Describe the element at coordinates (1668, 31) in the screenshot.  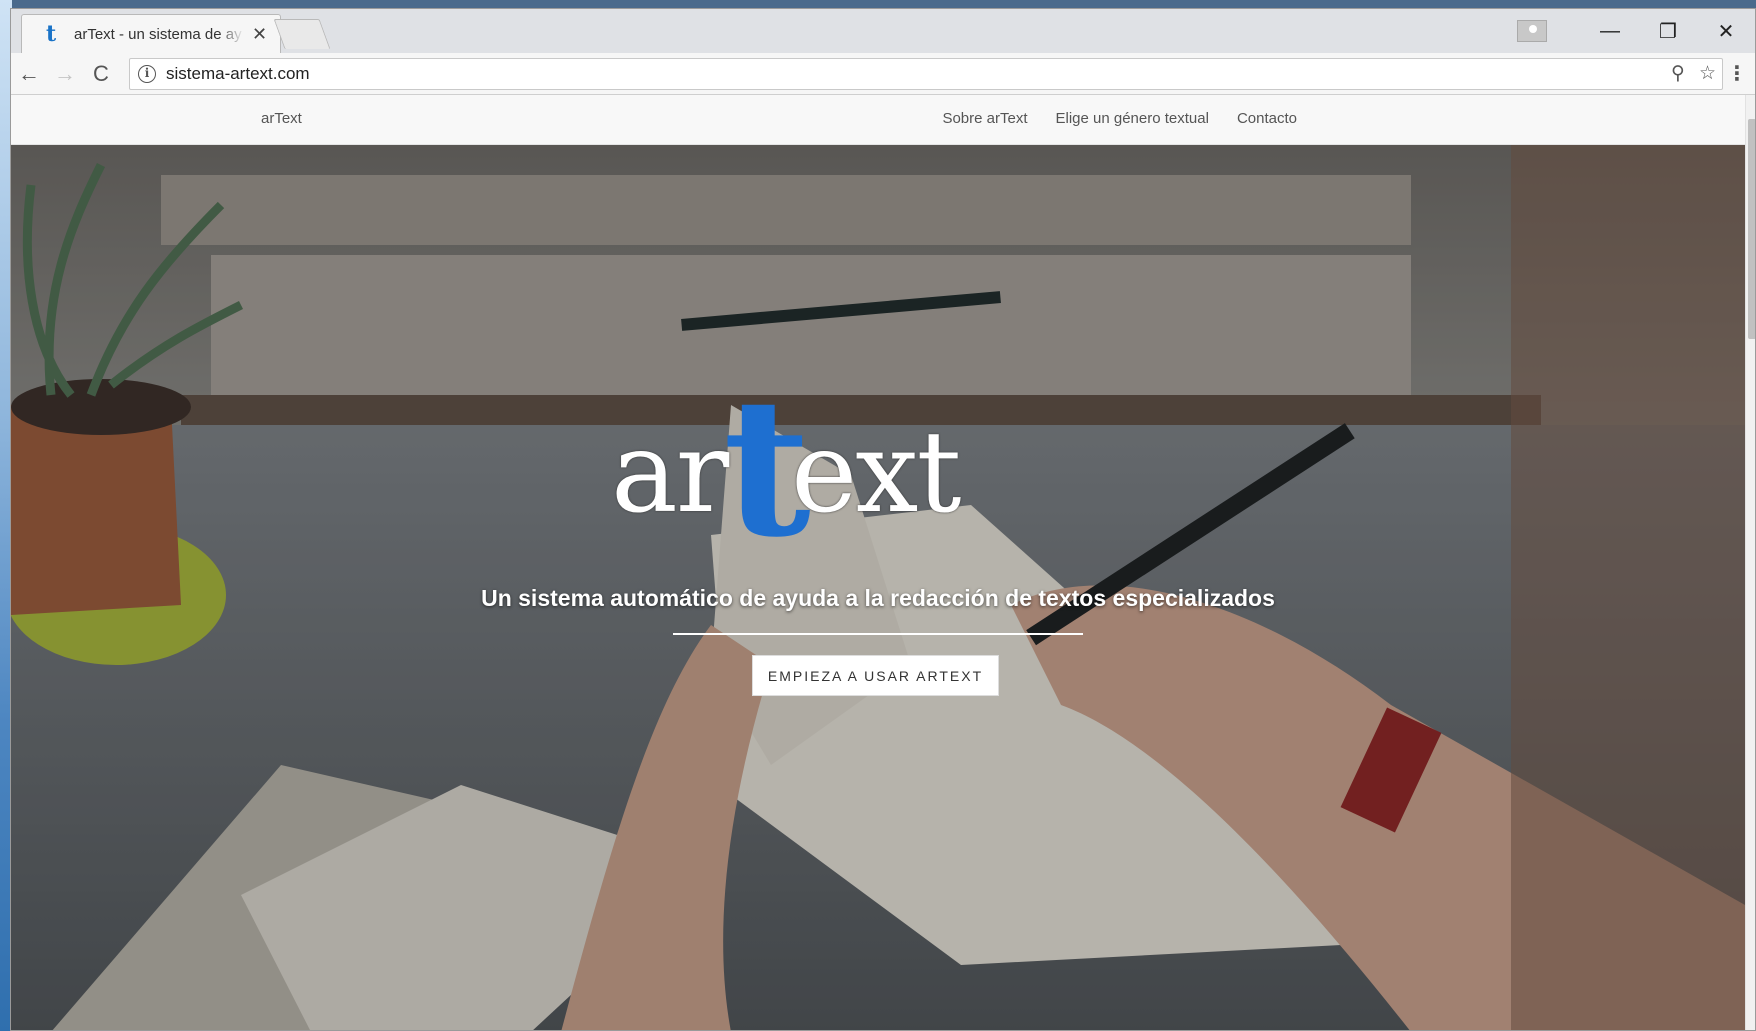
I see `restore-button: ❐` at that location.